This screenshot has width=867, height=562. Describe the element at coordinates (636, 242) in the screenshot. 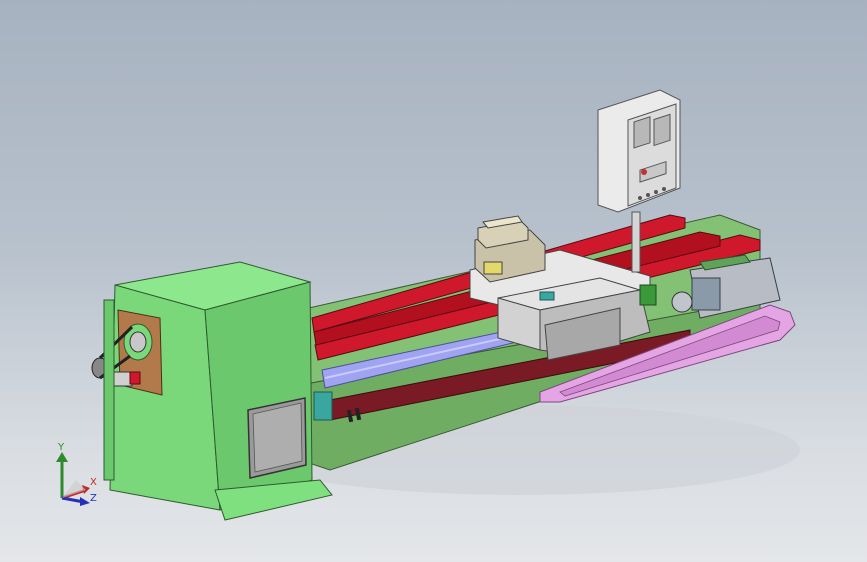

I see `control-panel-mast` at that location.